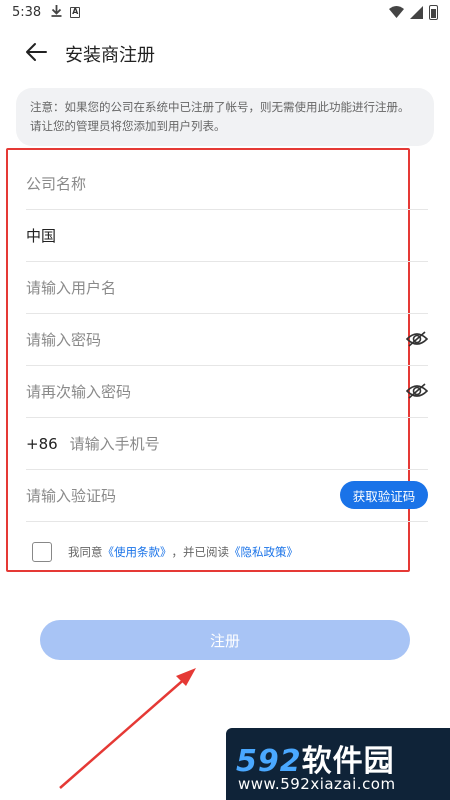 The height and width of the screenshot is (800, 450). Describe the element at coordinates (433, 12) in the screenshot. I see `battery-icon` at that location.